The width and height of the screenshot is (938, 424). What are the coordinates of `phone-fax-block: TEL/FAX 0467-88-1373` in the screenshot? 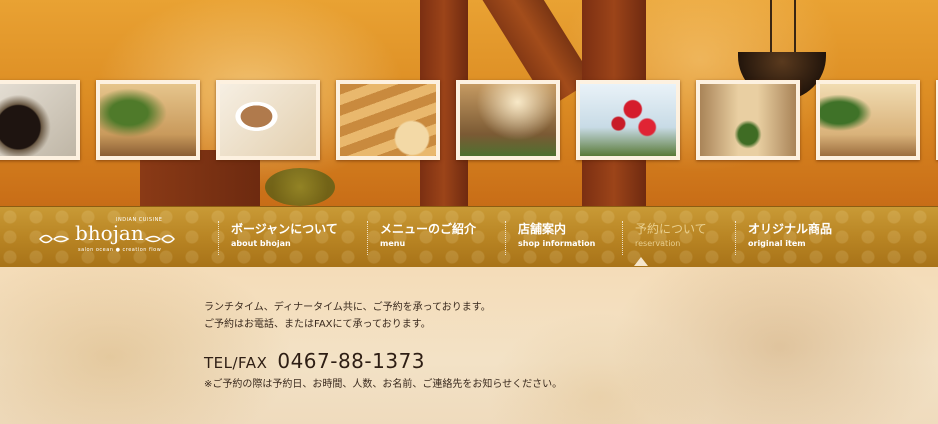 It's located at (314, 361).